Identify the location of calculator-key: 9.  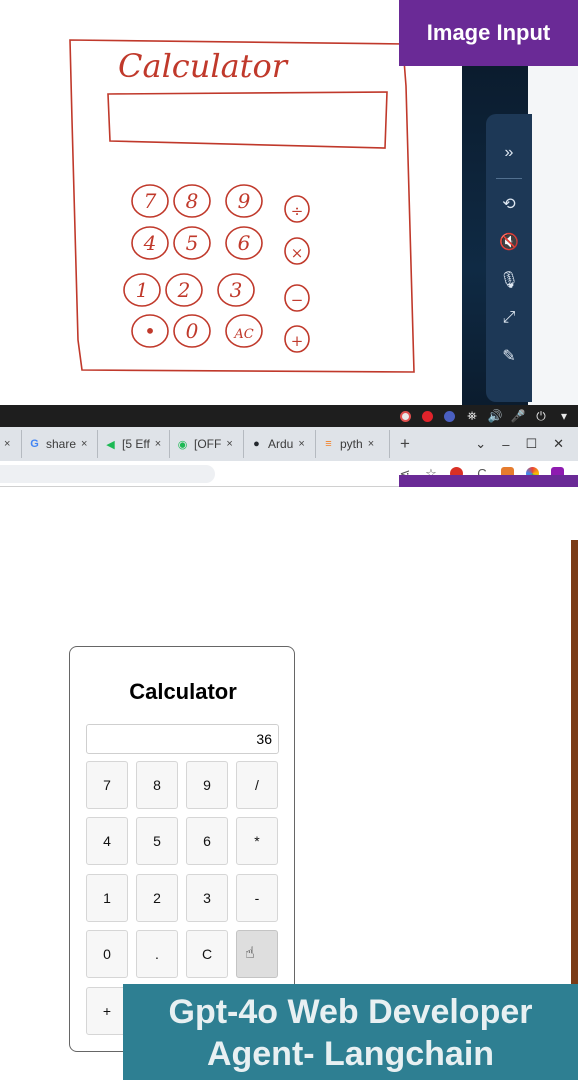
(207, 785).